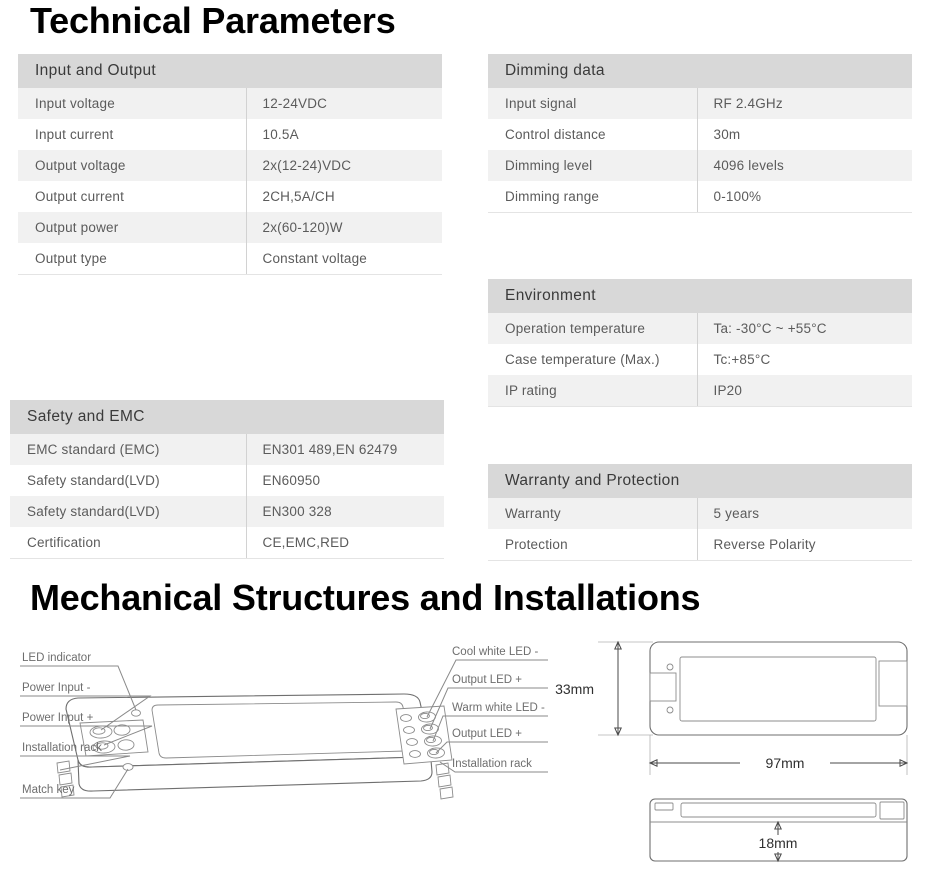  Describe the element at coordinates (56, 658) in the screenshot. I see `callout-label-led-indicator: LED indicator` at that location.